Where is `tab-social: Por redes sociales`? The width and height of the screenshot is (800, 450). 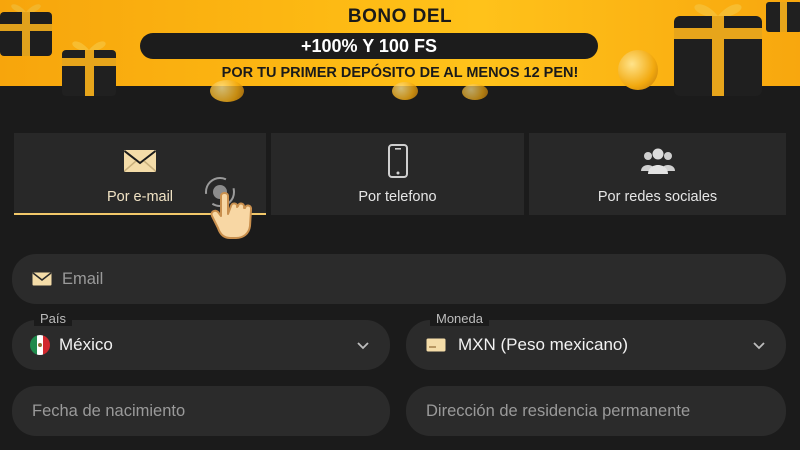
tab-social: Por redes sociales is located at coordinates (657, 174).